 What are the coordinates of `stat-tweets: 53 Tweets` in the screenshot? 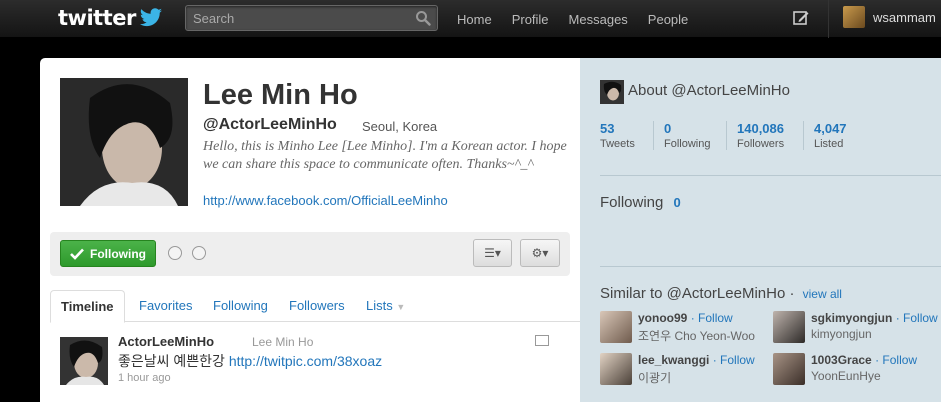 It's located at (612, 135).